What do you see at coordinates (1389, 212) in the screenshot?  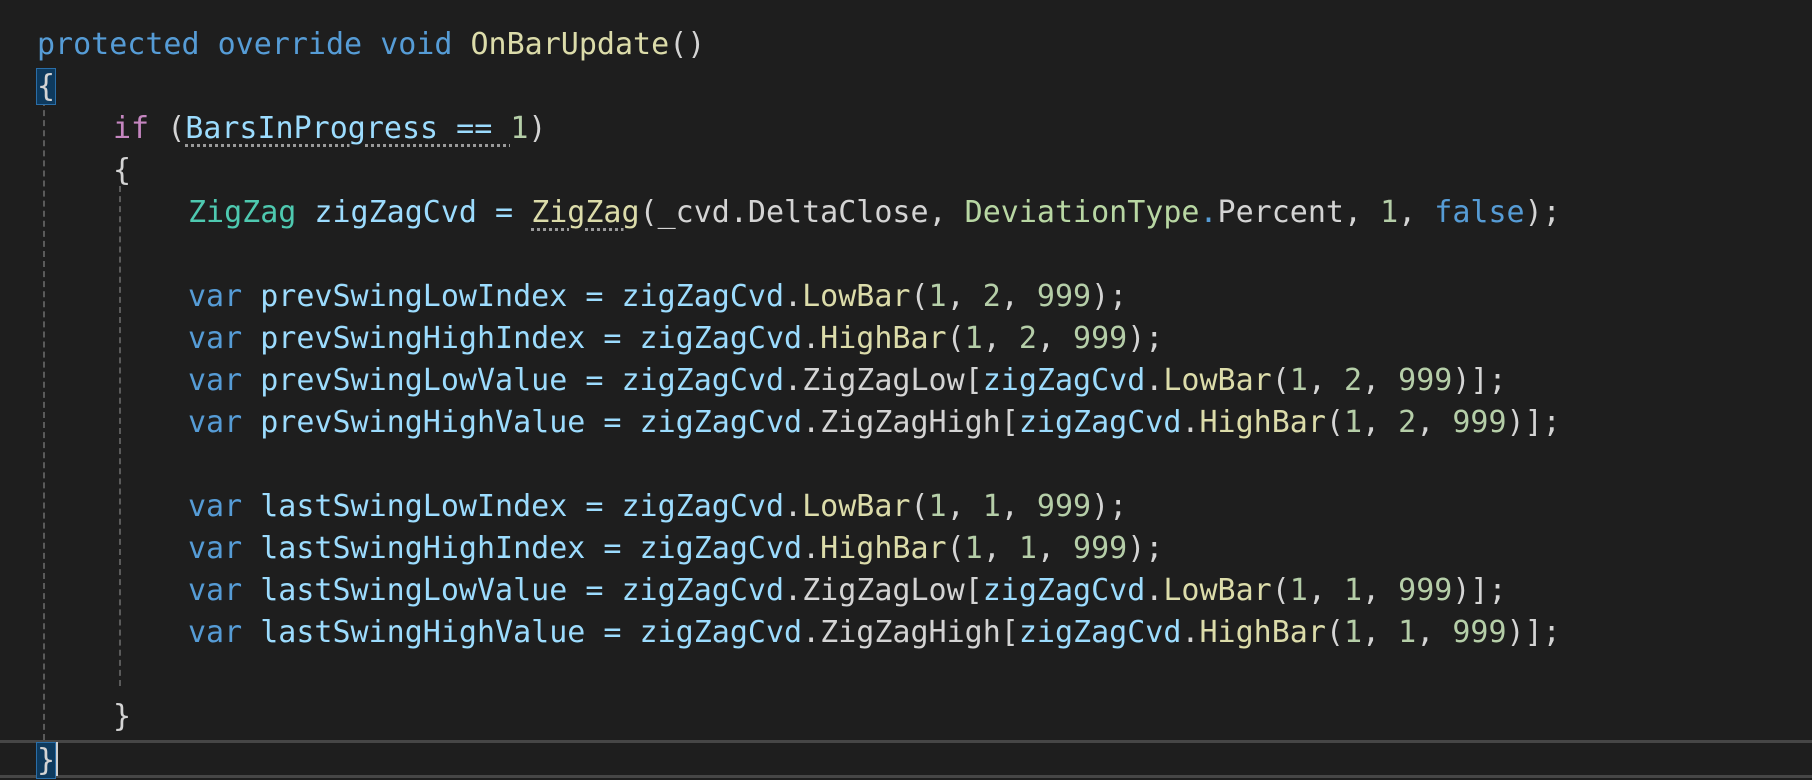 I see `zigzag-num: 1` at bounding box center [1389, 212].